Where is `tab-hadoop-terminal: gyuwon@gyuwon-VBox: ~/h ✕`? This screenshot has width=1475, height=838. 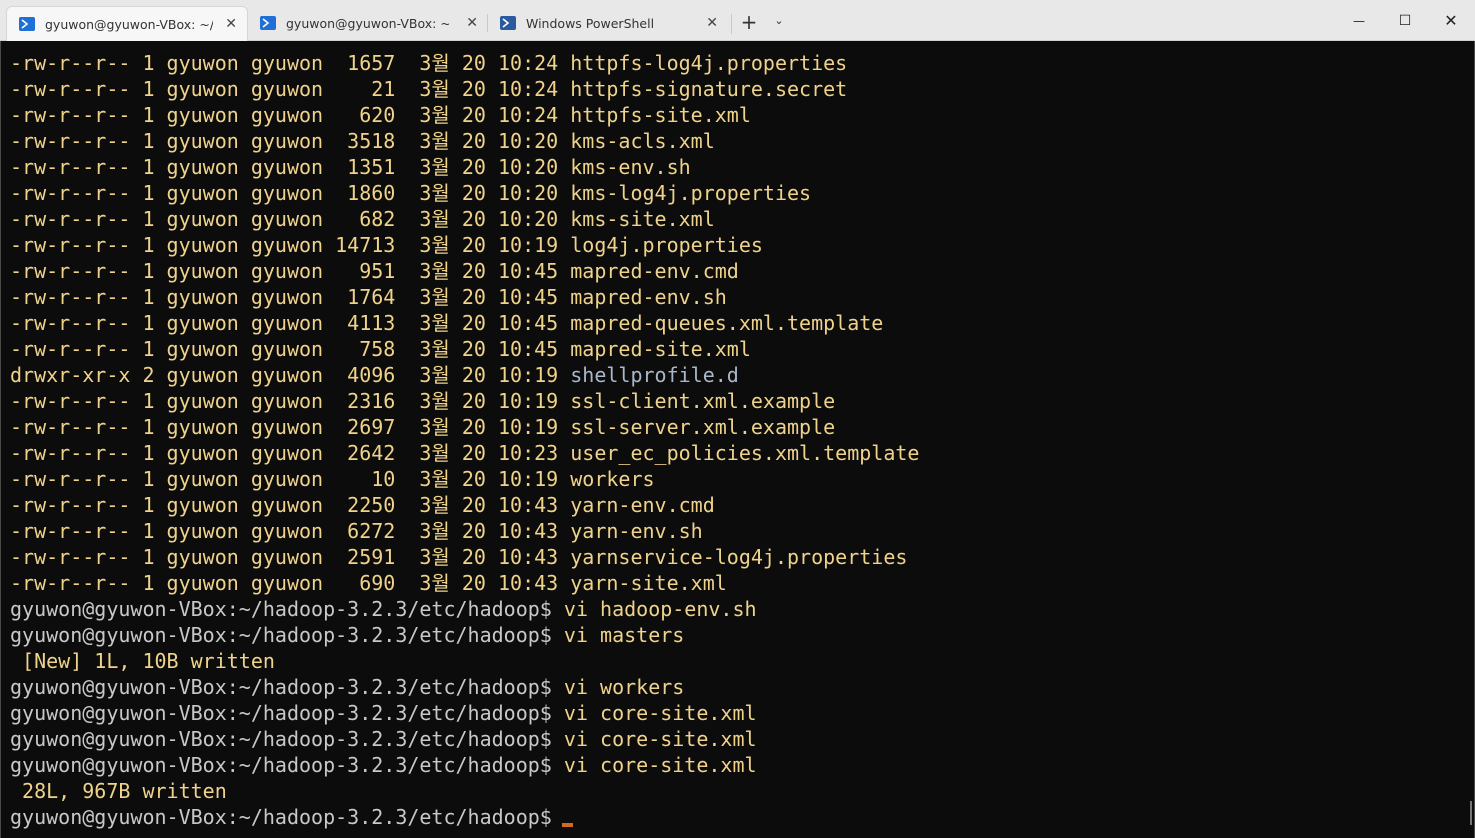
tab-hadoop-terminal: gyuwon@gyuwon-VBox: ~/h ✕ is located at coordinates (127, 23).